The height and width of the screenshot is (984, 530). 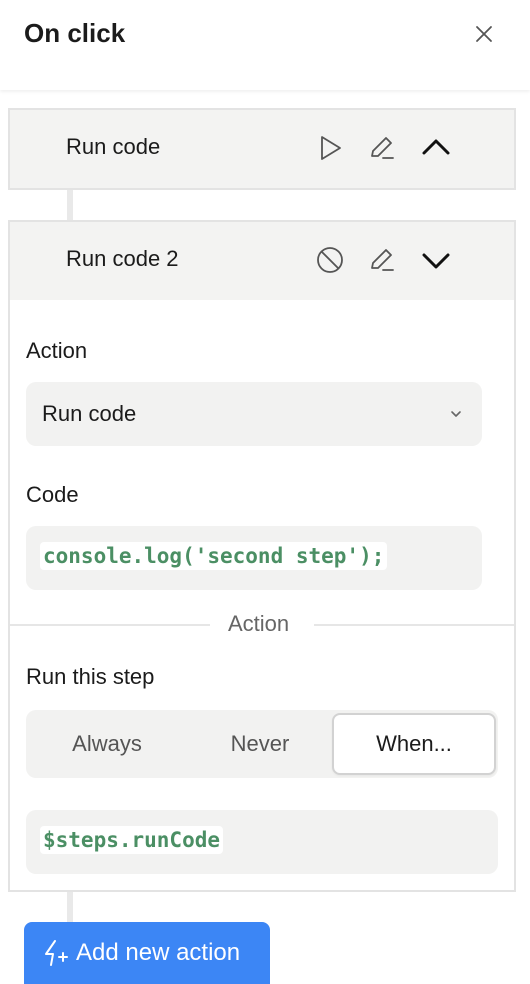 What do you see at coordinates (330, 260) in the screenshot?
I see `disabled-icon` at bounding box center [330, 260].